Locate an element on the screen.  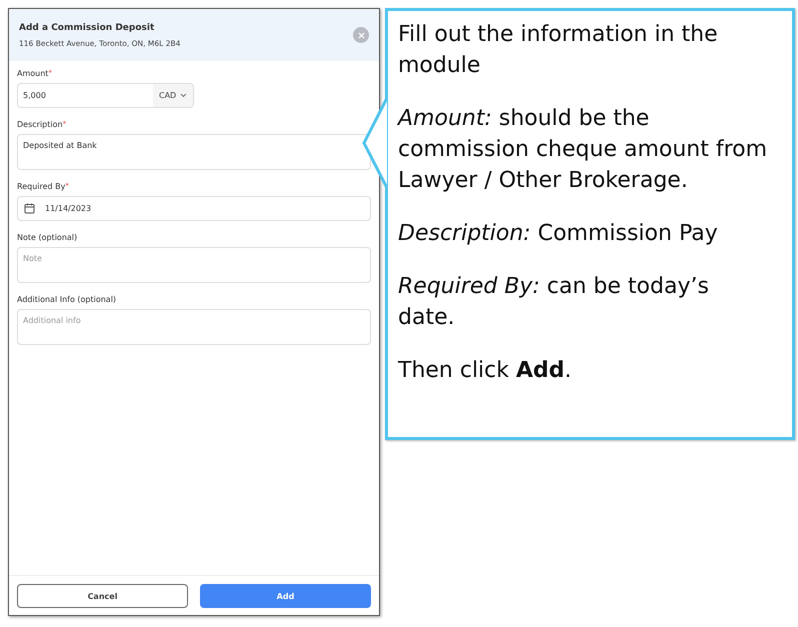
instruction-text: Description: Commission Pay is located at coordinates (558, 234).